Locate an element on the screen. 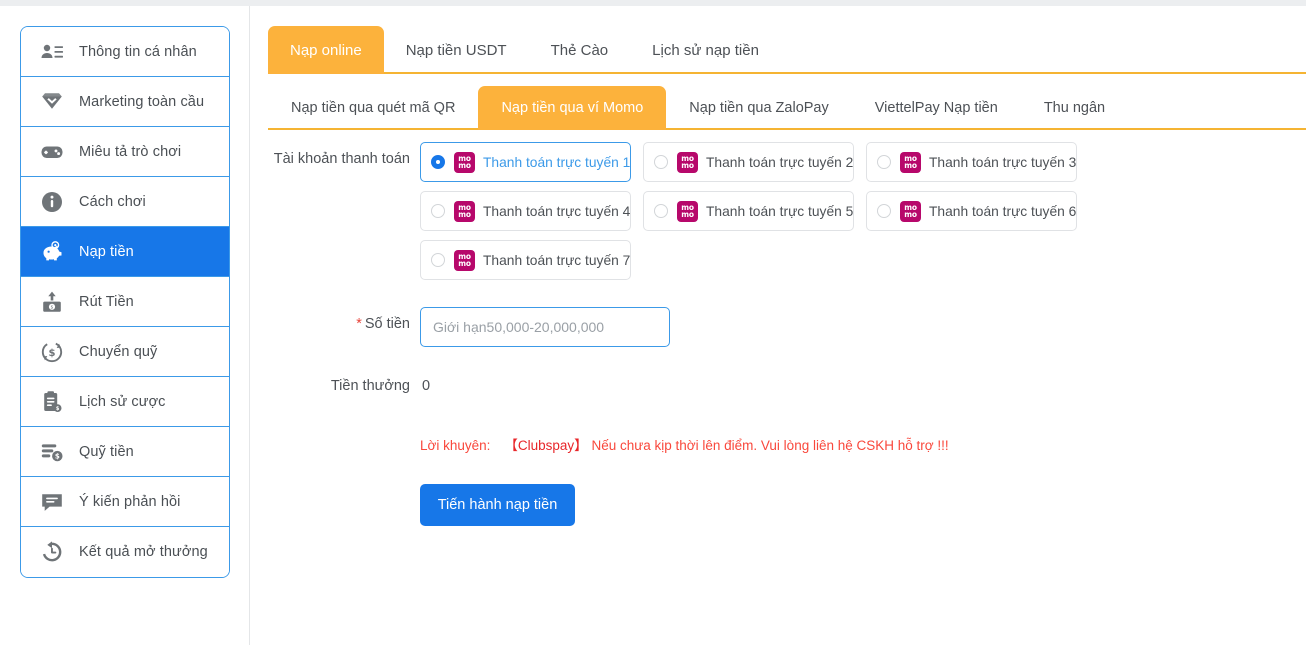 This screenshot has width=1306, height=645. sidebar-item-label: Chuyển quỹ is located at coordinates (118, 351).